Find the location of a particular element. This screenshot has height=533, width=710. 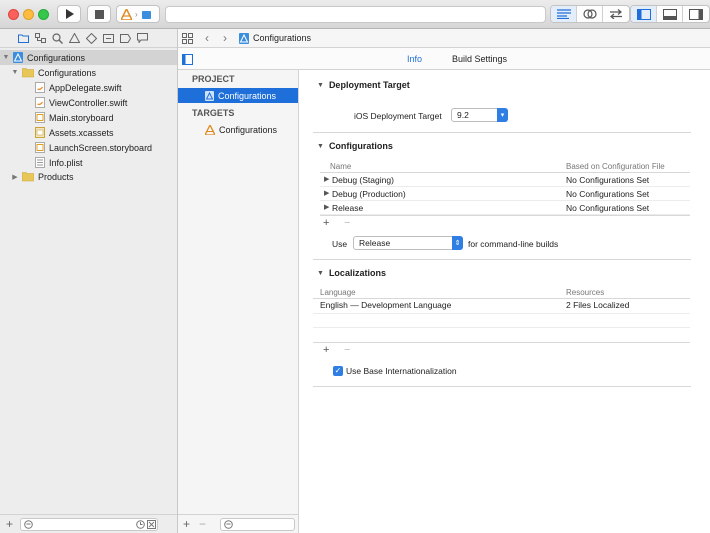

remove-localization-button: − is located at coordinates (347, 350).